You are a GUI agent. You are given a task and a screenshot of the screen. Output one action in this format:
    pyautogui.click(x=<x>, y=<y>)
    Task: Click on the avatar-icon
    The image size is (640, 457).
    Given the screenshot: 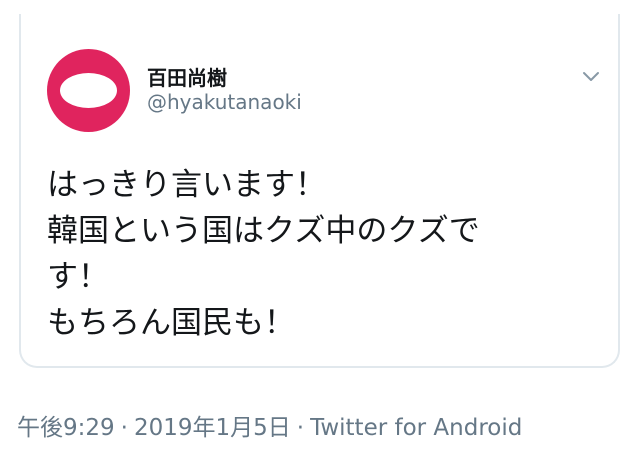 What is the action you would take?
    pyautogui.click(x=88, y=90)
    